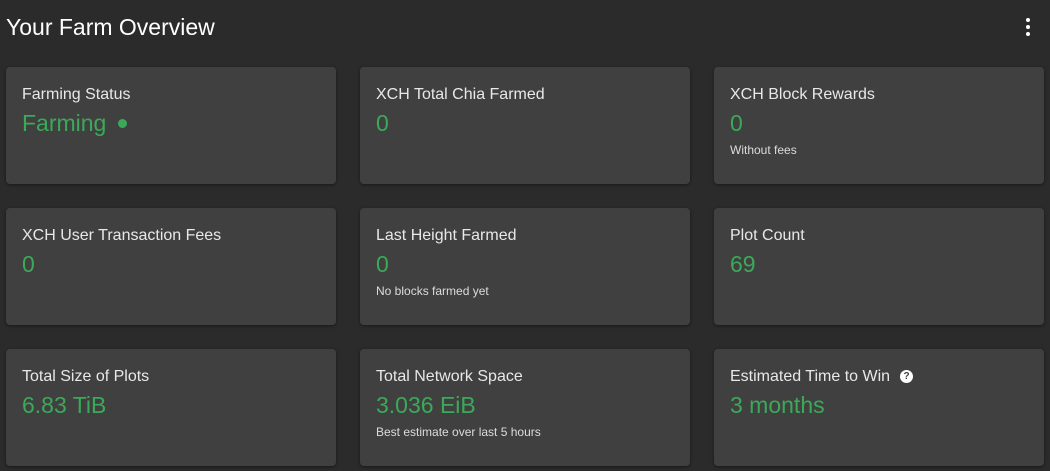 The image size is (1050, 471). What do you see at coordinates (460, 94) in the screenshot?
I see `card-title: XCH Total Chia Farmed` at bounding box center [460, 94].